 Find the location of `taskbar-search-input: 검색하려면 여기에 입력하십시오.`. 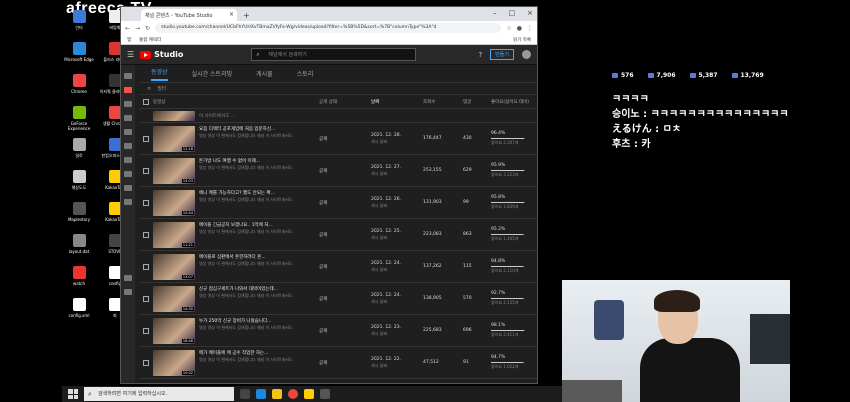

taskbar-search-input: 검색하려면 여기에 입력하십시오. is located at coordinates (159, 394).